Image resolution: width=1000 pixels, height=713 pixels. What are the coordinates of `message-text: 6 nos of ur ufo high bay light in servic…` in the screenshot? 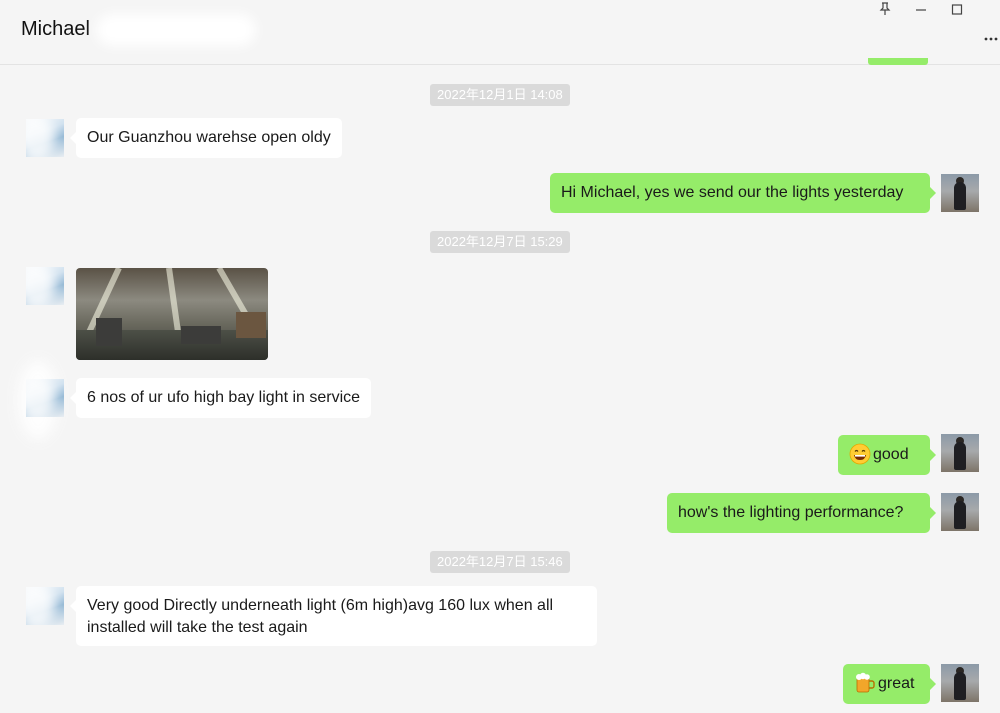 It's located at (224, 397).